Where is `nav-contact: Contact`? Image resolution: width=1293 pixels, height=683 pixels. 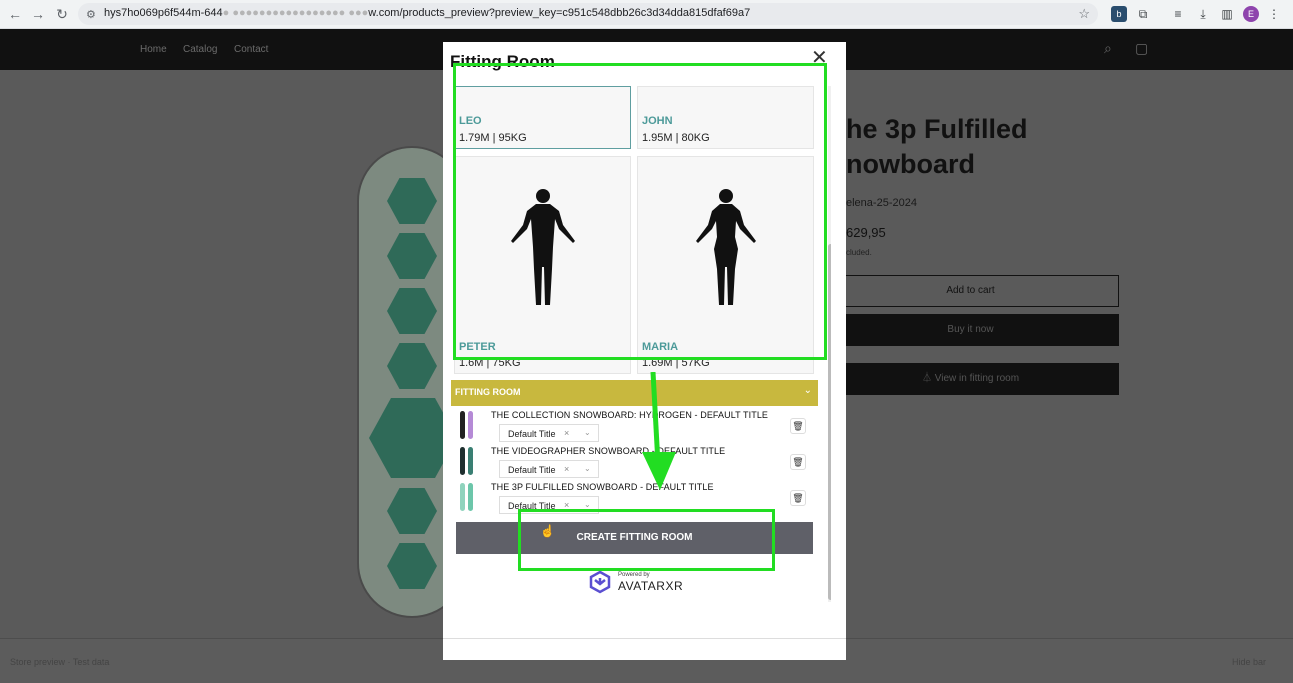 nav-contact: Contact is located at coordinates (251, 49).